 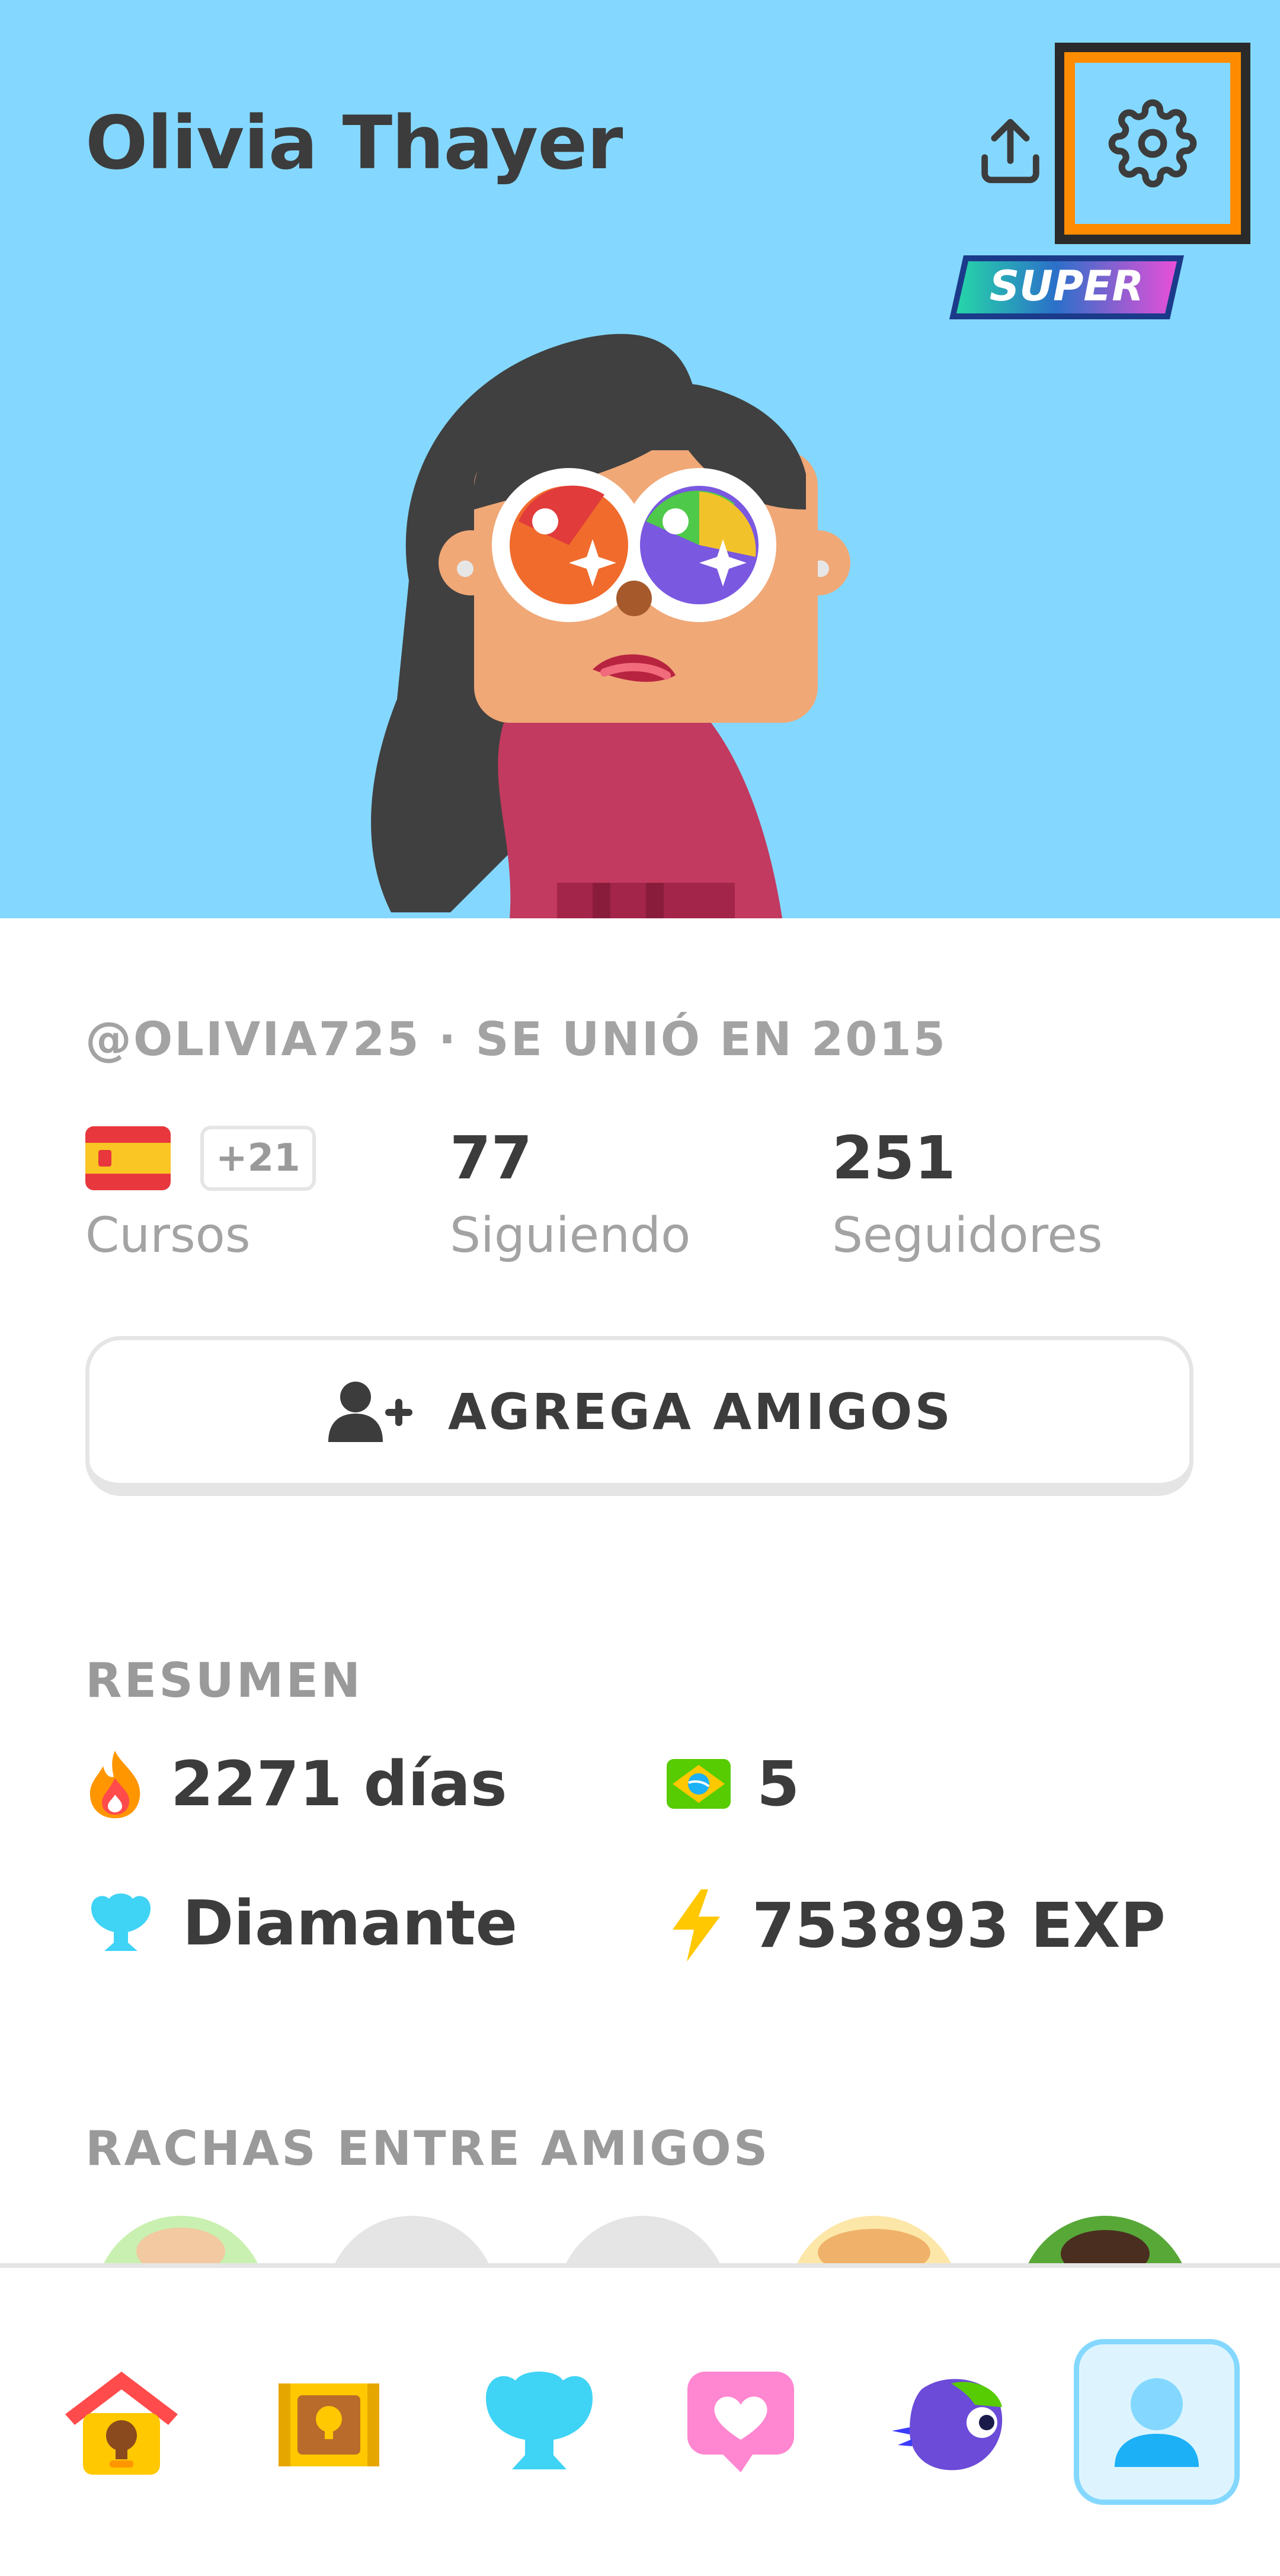 I want to click on nav-learn, so click(x=121, y=2422).